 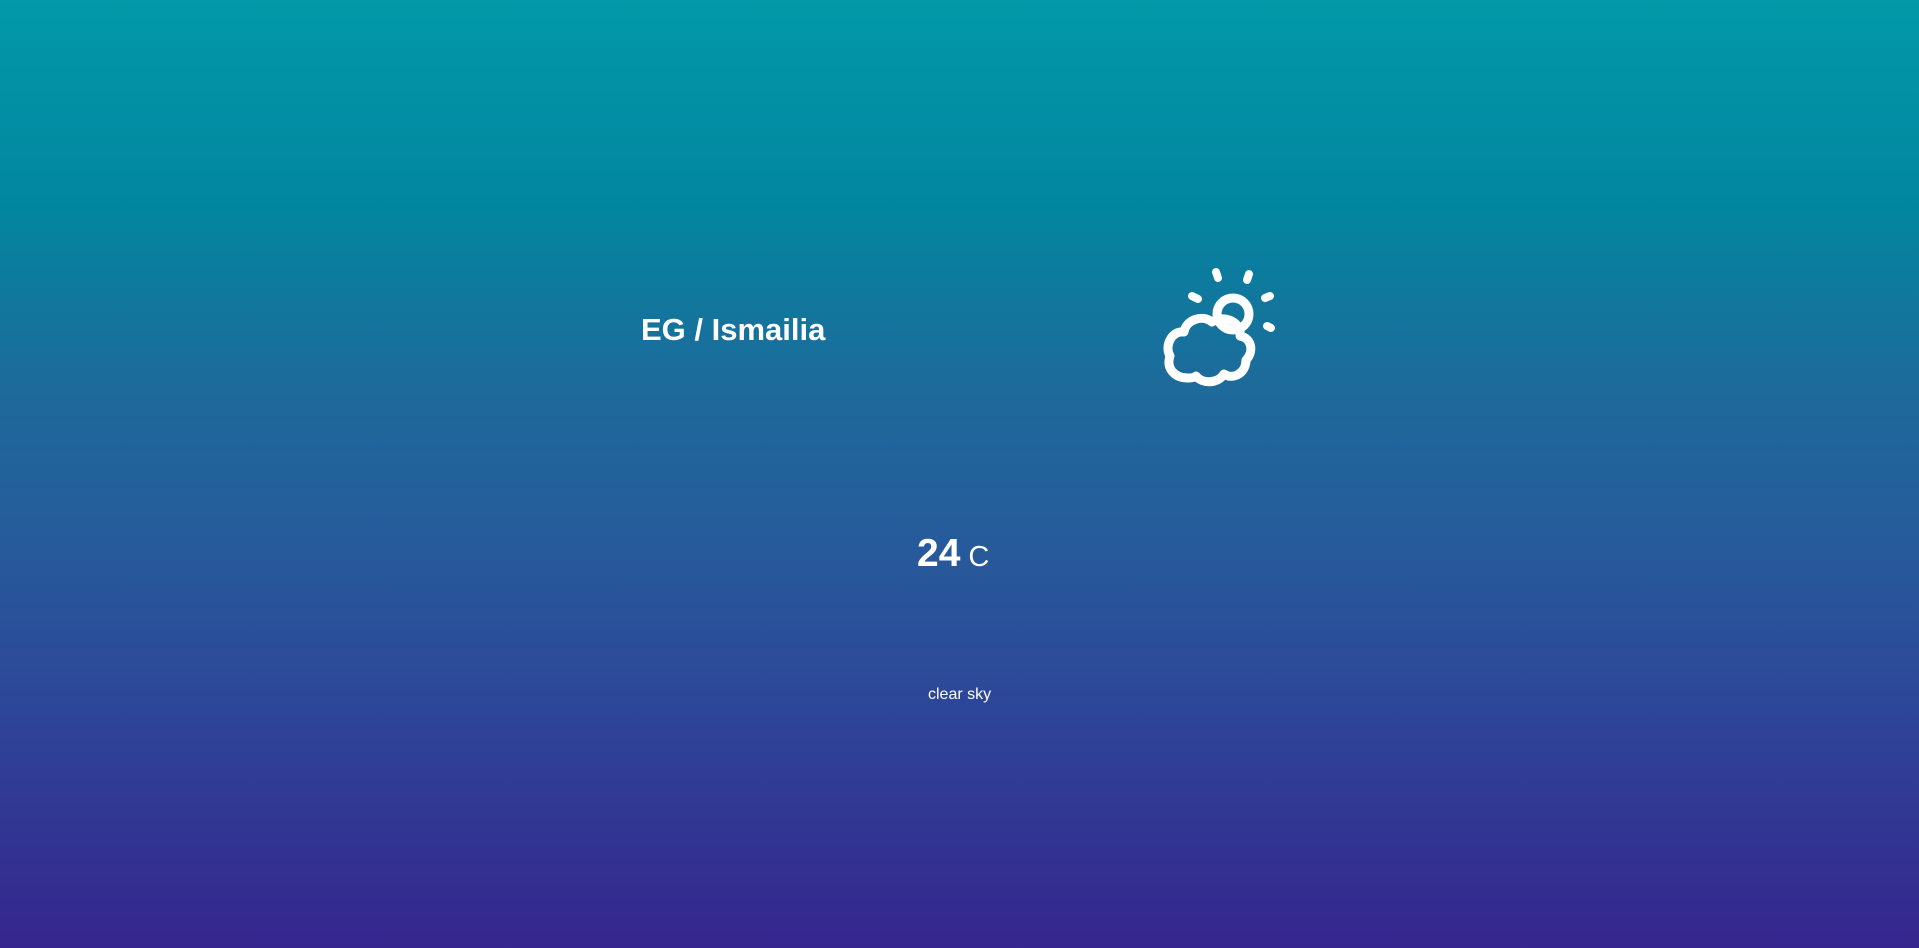 I want to click on weather-description: clear sky, so click(x=960, y=694).